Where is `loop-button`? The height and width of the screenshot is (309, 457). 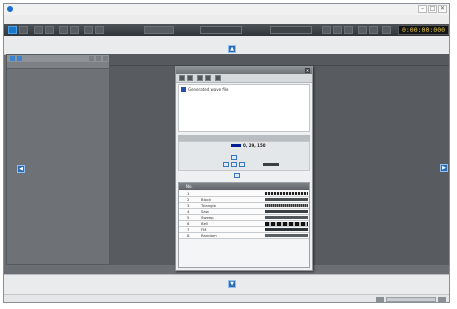 loop-button is located at coordinates (386, 30).